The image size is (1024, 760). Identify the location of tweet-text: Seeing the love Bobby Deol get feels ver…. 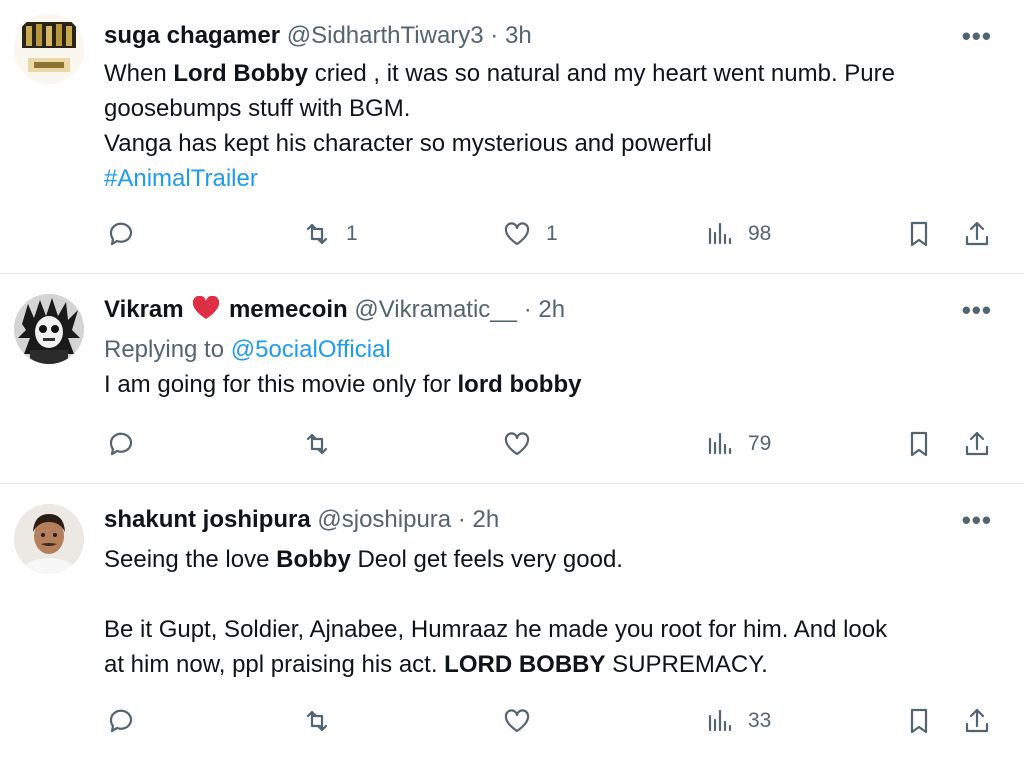
(496, 612).